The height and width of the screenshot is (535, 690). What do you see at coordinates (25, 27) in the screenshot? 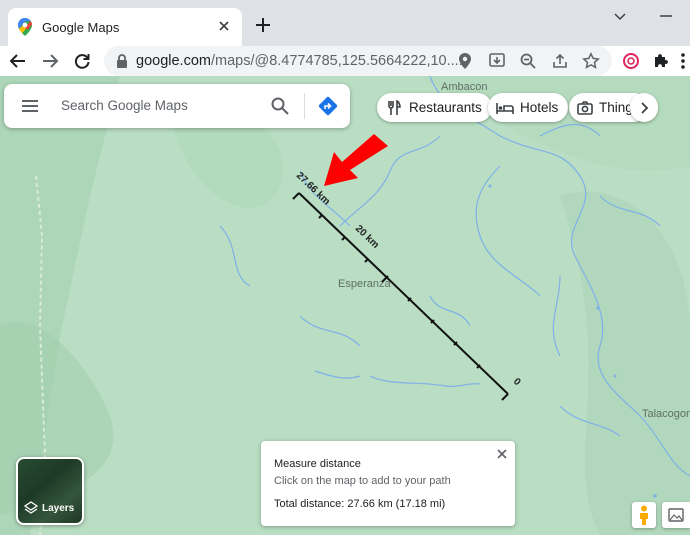
I see `maps-favicon-icon` at bounding box center [25, 27].